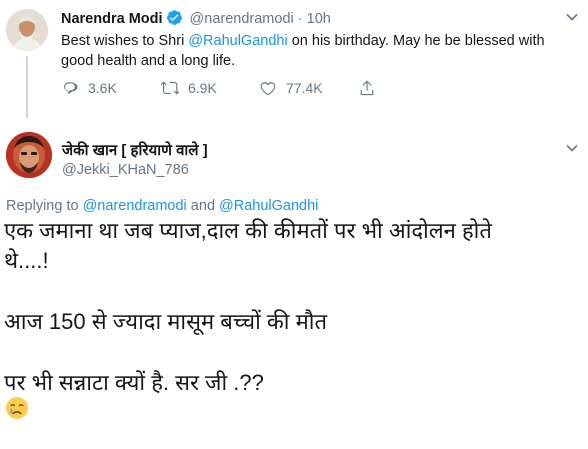  What do you see at coordinates (135, 206) in the screenshot?
I see `narendramodi-mention-link: @narendramodi` at bounding box center [135, 206].